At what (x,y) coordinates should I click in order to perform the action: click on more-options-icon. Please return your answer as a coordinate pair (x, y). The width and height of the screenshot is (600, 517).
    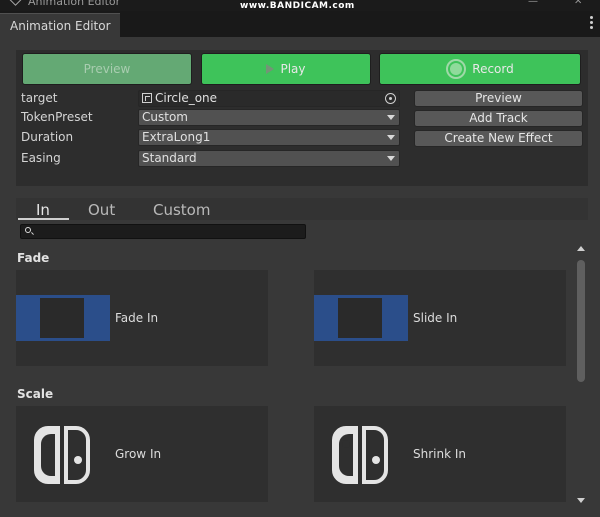
    Looking at the image, I should click on (592, 23).